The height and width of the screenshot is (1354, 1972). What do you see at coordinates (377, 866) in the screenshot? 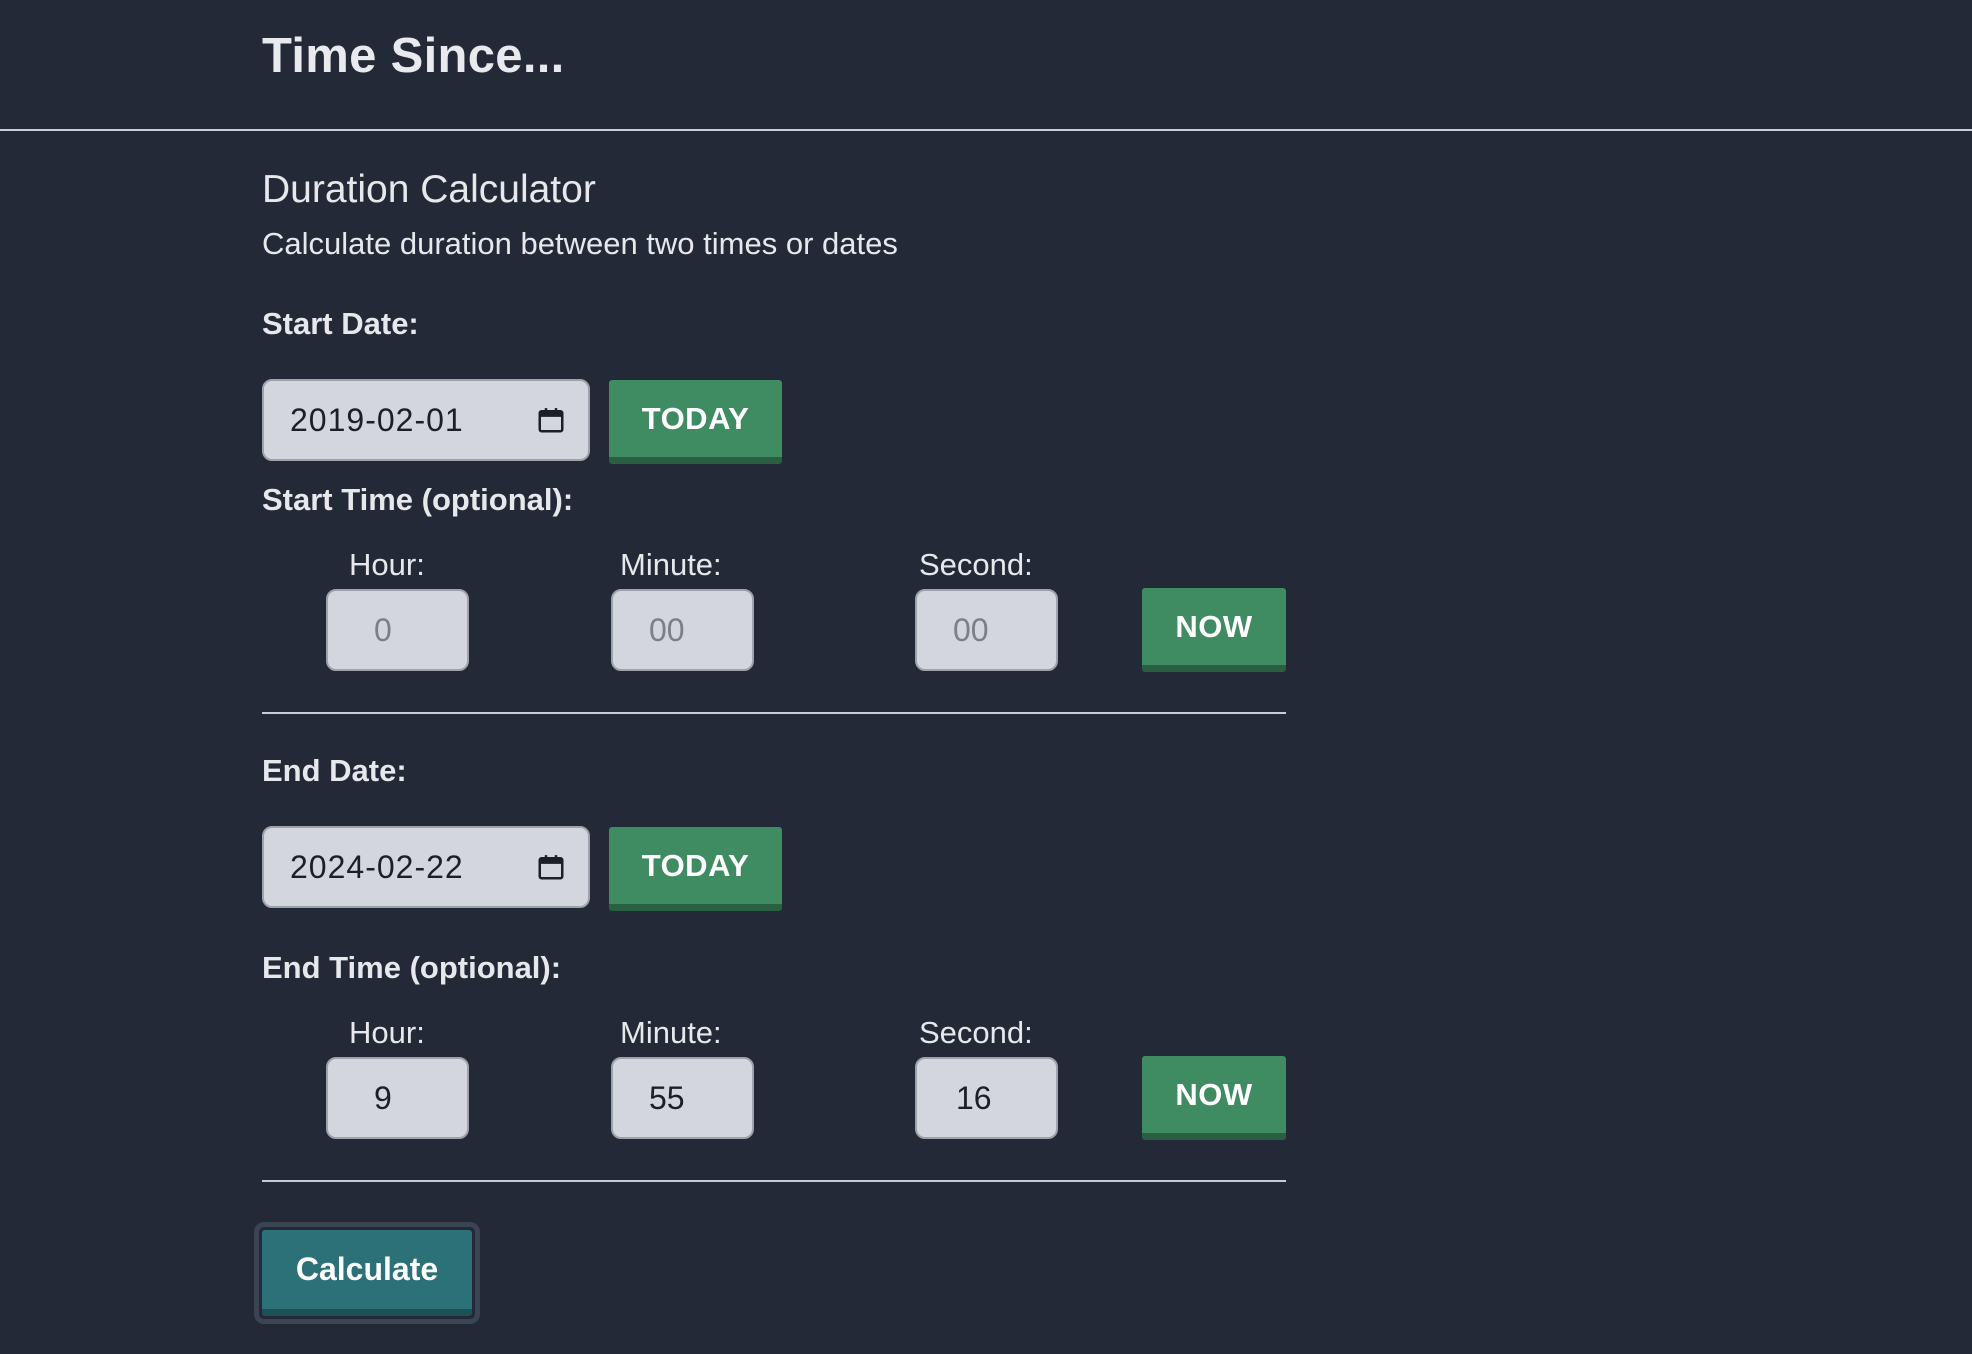
I see `end-date-value: 2024-02-22` at bounding box center [377, 866].